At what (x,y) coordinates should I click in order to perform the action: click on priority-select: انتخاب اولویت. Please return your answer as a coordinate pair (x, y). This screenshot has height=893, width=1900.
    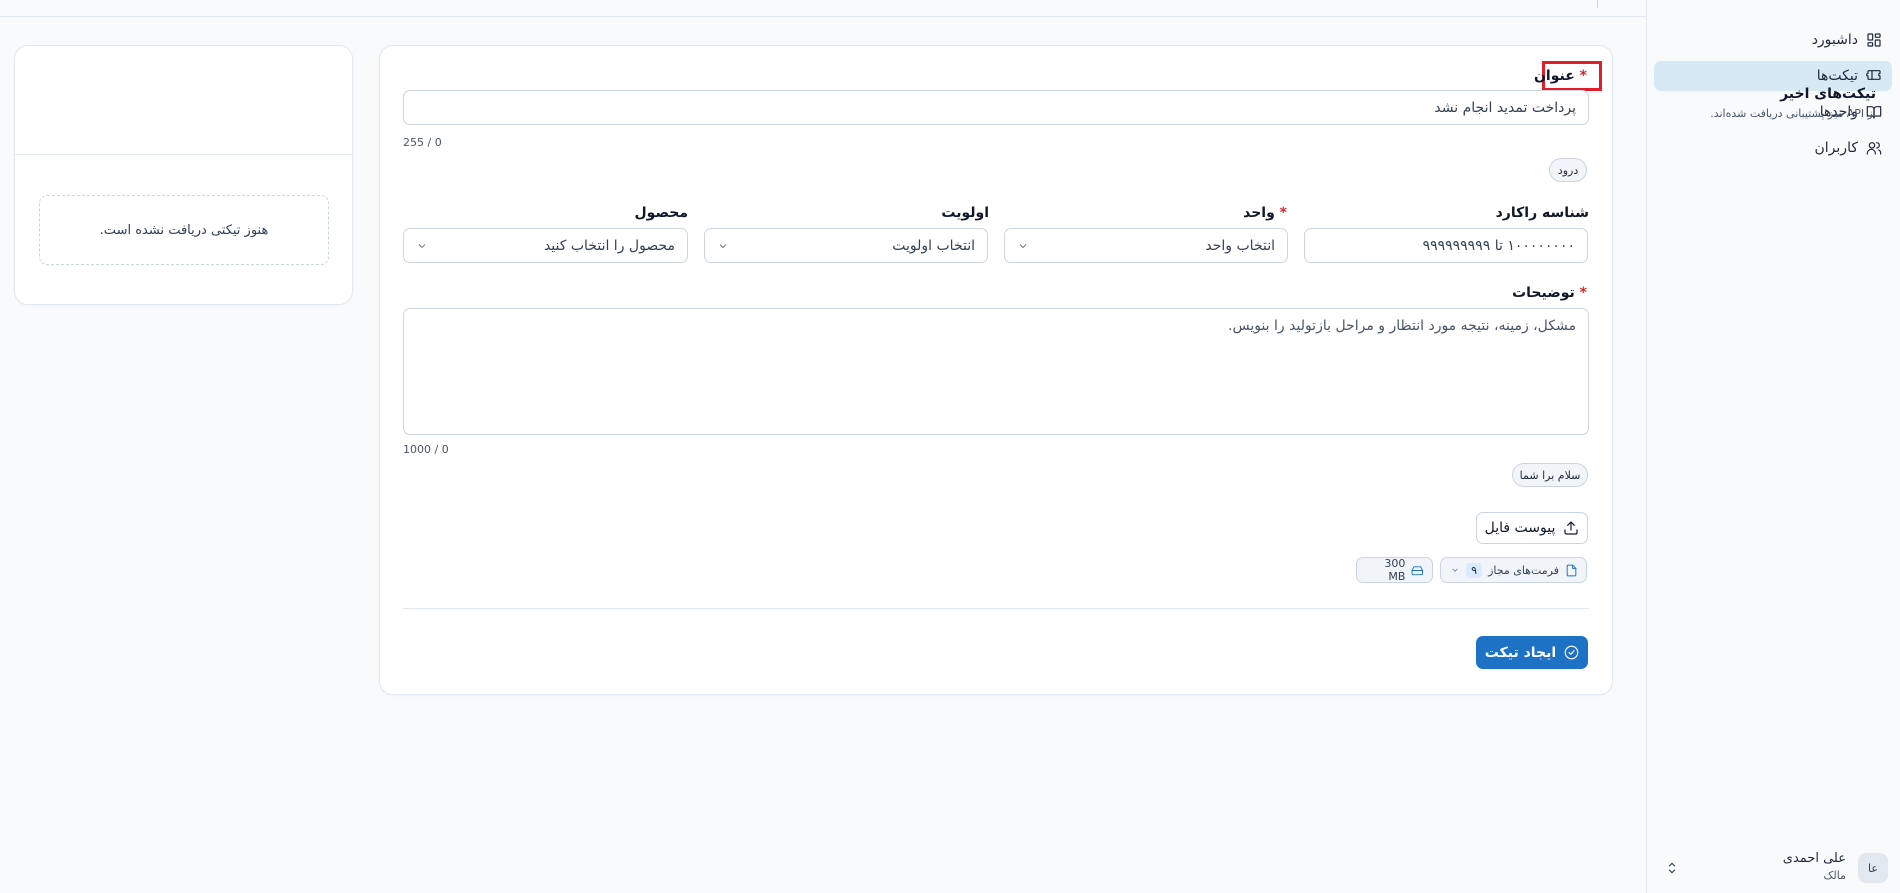
    Looking at the image, I should click on (846, 245).